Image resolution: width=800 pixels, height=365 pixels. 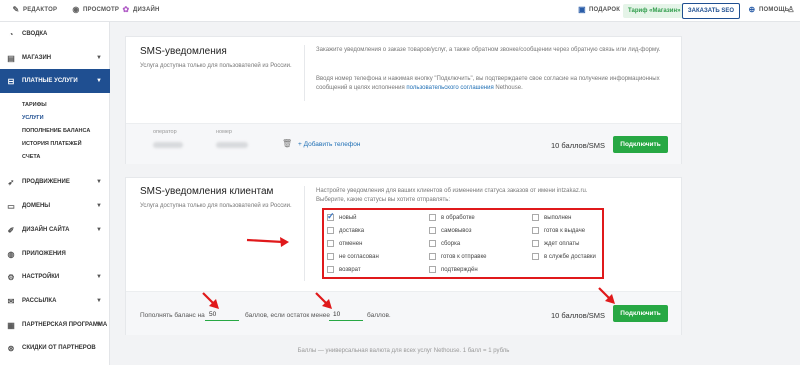 I want to click on sidebar-sub-topup: ПОПОЛНЕНИЕ БАЛАНСА, so click(x=56, y=131).